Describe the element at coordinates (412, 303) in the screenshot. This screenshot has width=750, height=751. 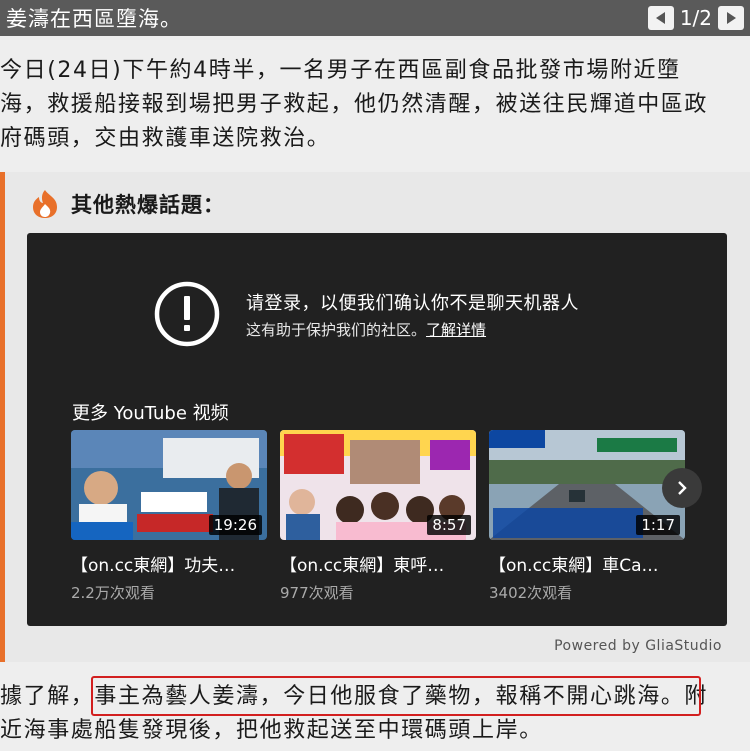
I see `sign-in-message: 请登录，以便我们确认你不是聊天机器人` at that location.